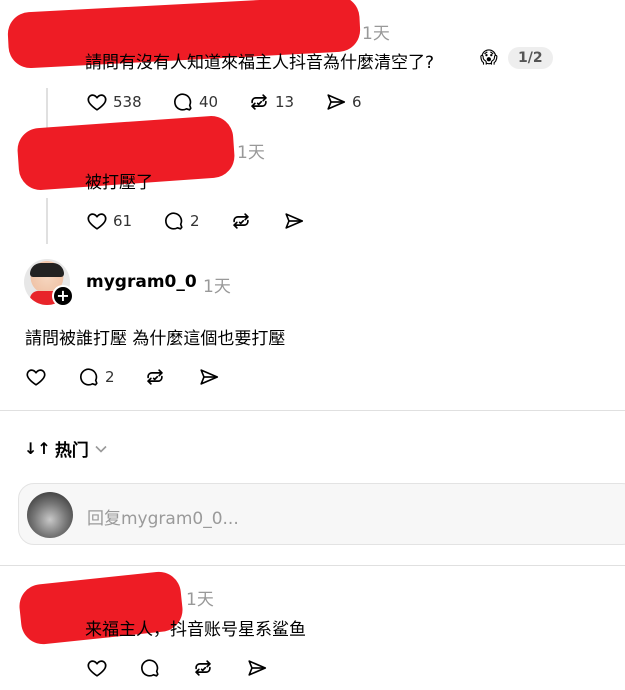 The width and height of the screenshot is (625, 690). Describe the element at coordinates (71, 451) in the screenshot. I see `sort-label: 热门` at that location.